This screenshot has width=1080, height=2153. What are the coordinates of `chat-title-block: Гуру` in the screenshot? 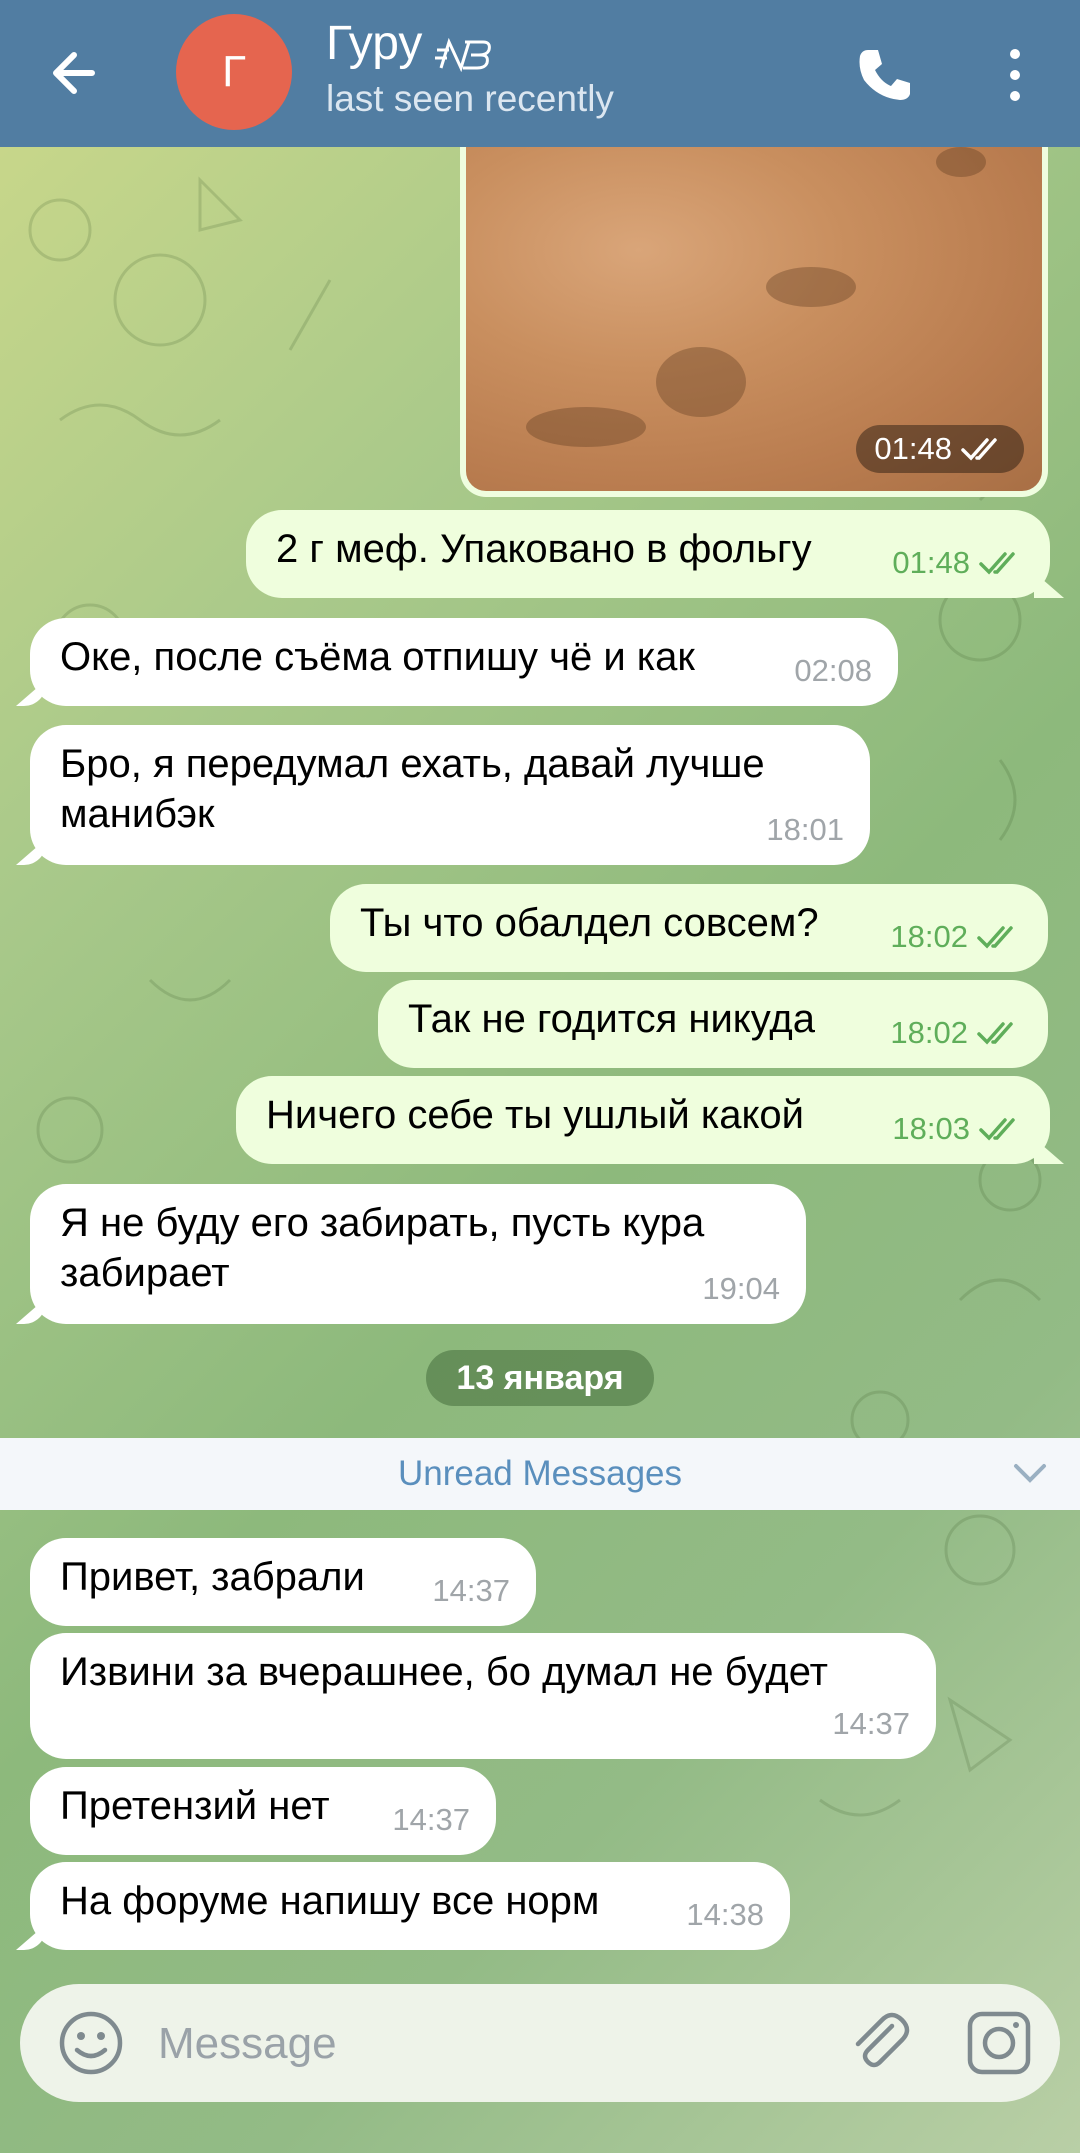 It's located at (410, 44).